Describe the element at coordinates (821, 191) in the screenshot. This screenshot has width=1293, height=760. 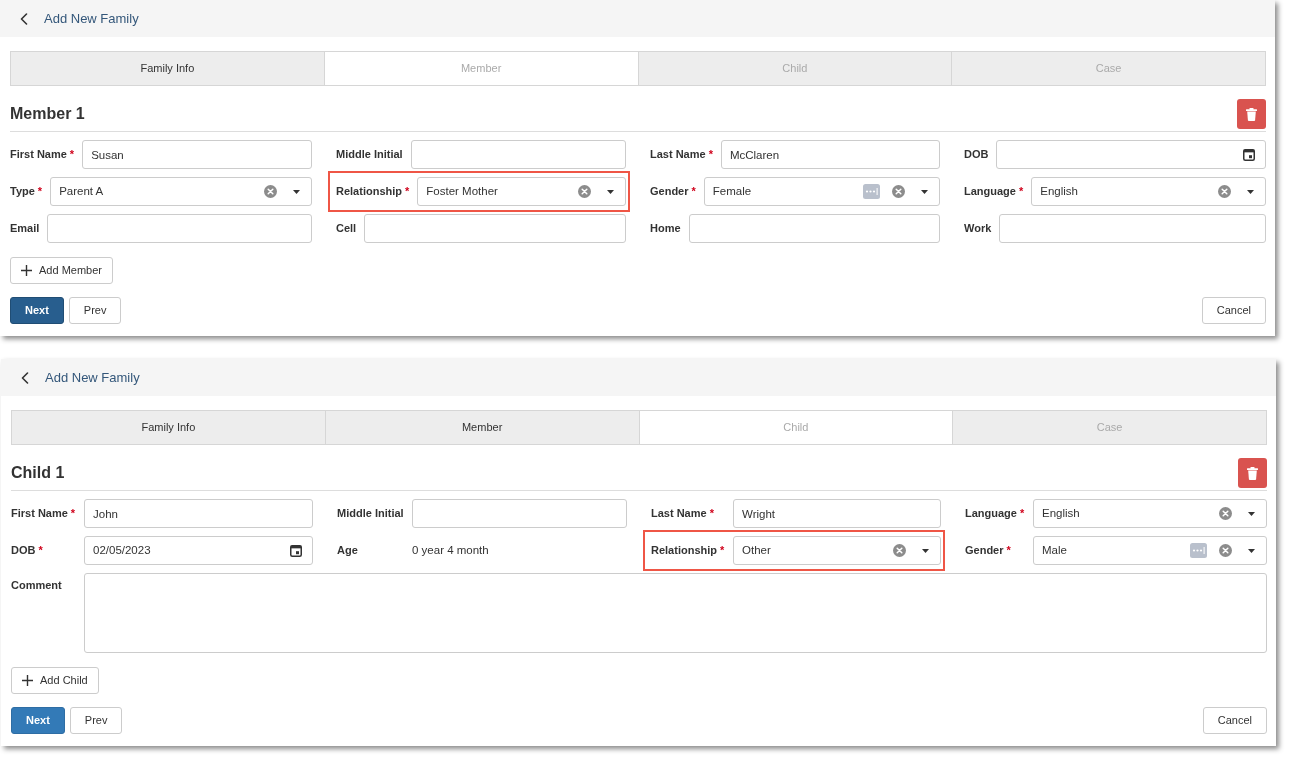
I see `select-field: Female` at that location.